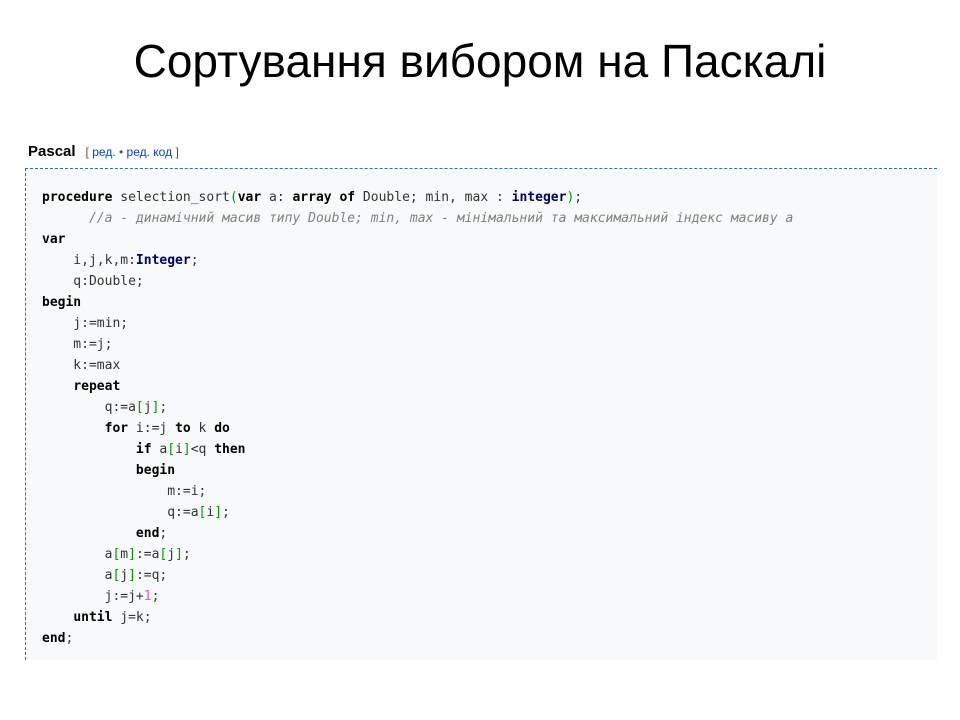  What do you see at coordinates (233, 197) in the screenshot?
I see `code-token: (` at bounding box center [233, 197].